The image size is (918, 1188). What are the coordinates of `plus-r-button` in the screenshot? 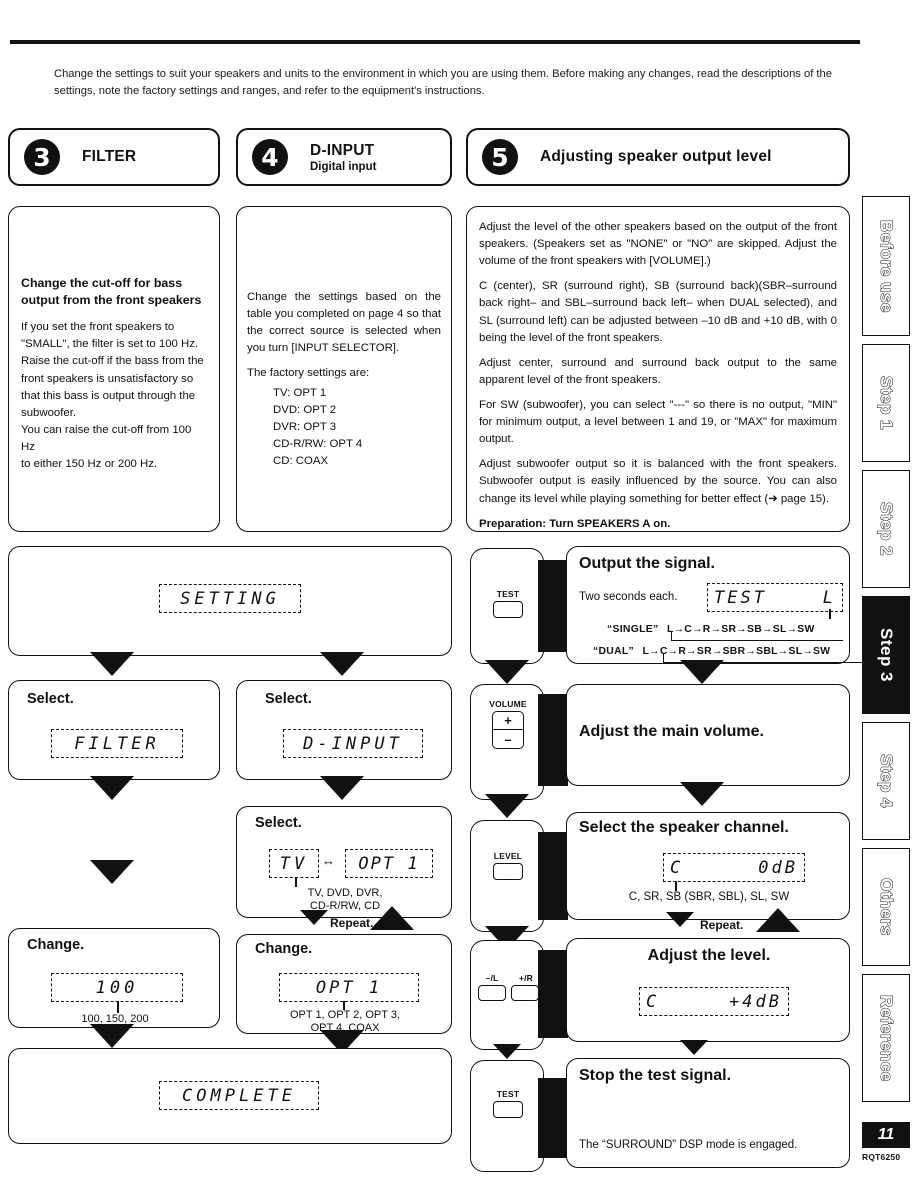 It's located at (525, 993).